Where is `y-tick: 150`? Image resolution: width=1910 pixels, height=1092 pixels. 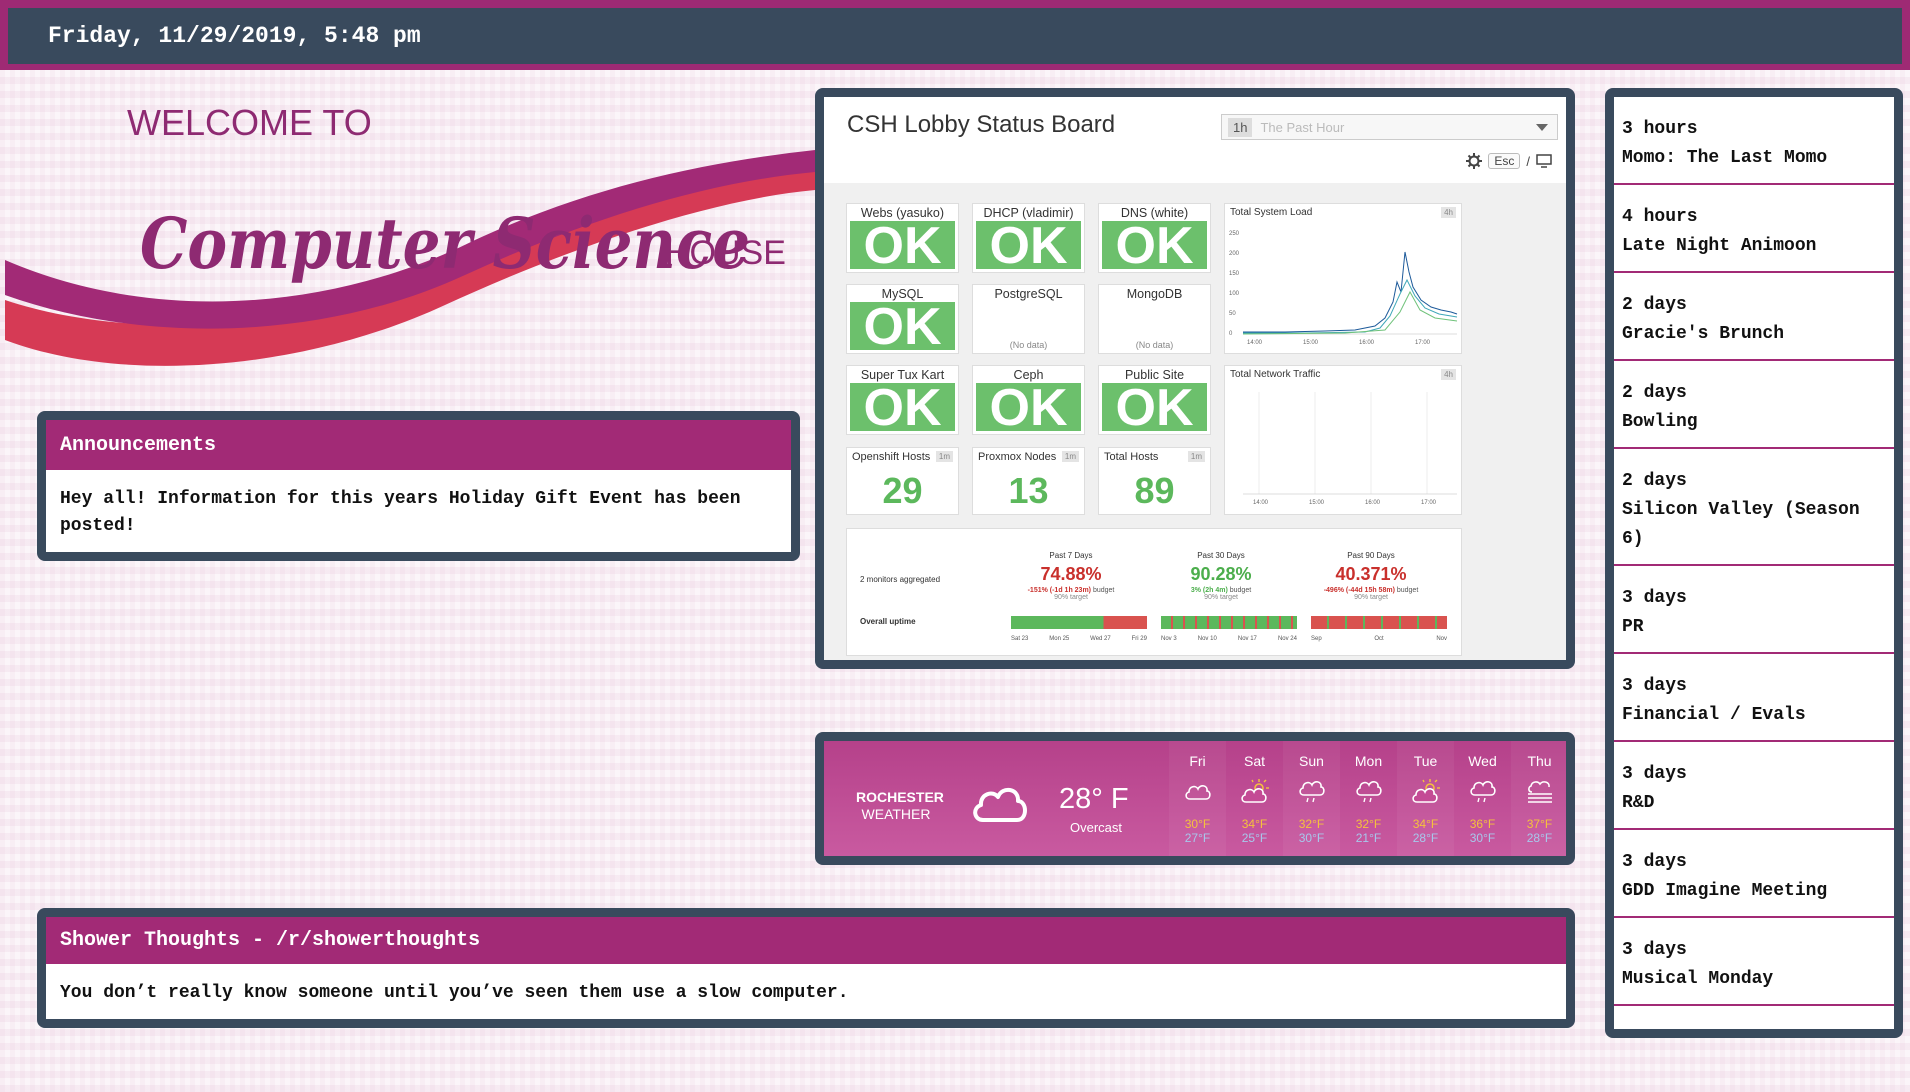
y-tick: 150 is located at coordinates (1234, 274).